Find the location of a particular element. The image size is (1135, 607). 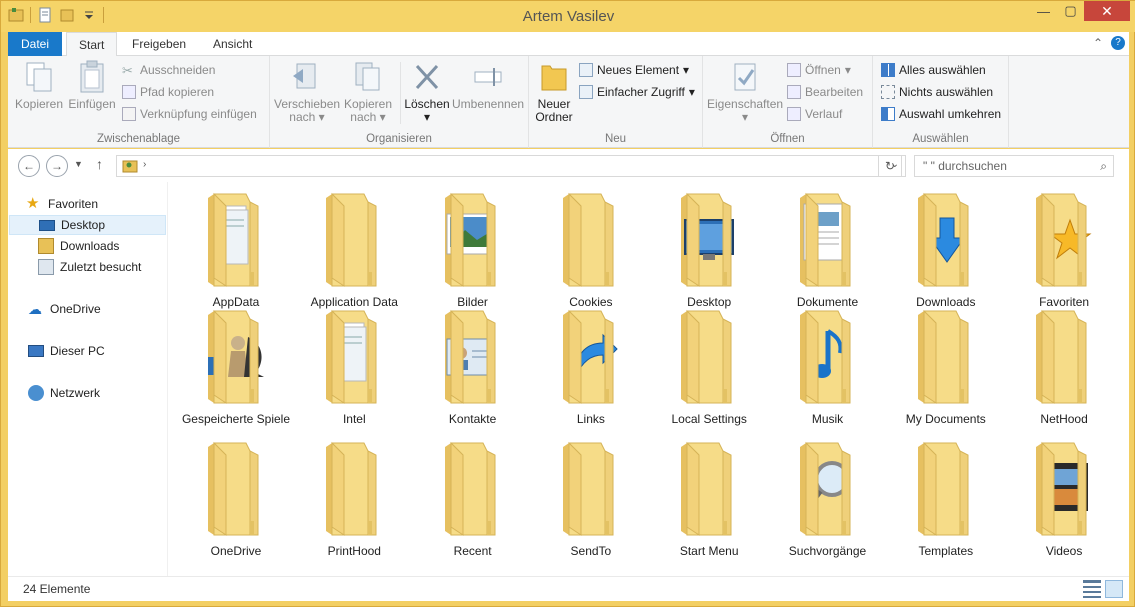

magnifier-icon is located at coordinates (824, 488).